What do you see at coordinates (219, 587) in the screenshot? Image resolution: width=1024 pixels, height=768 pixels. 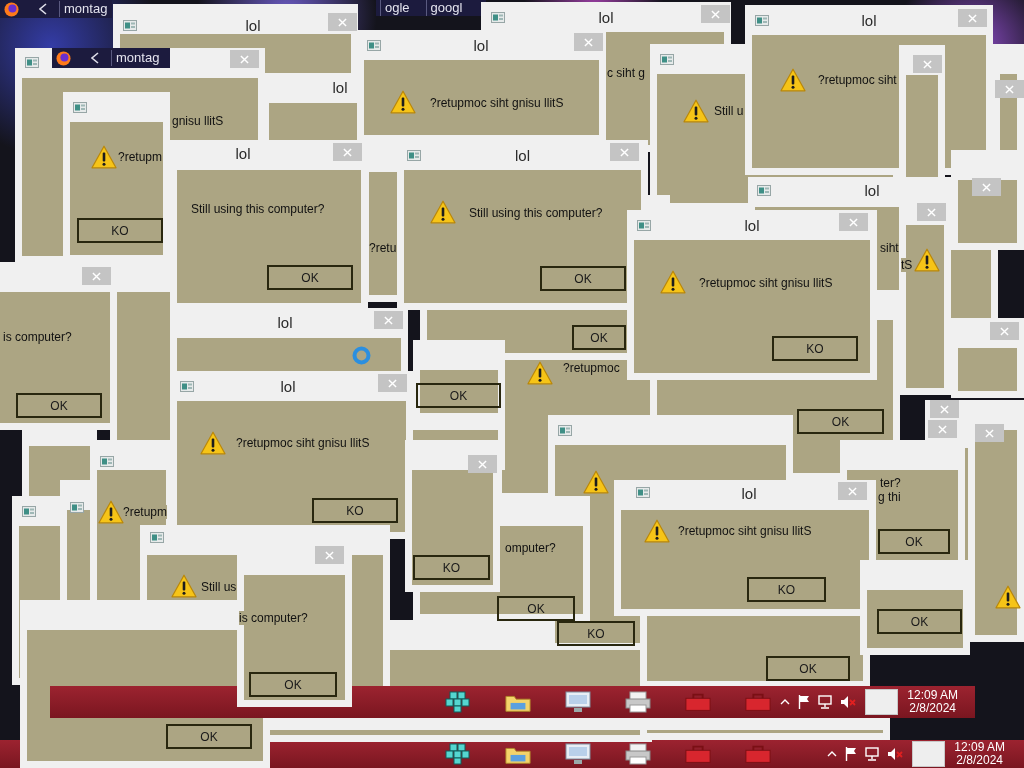 I see `message-text: Still us` at bounding box center [219, 587].